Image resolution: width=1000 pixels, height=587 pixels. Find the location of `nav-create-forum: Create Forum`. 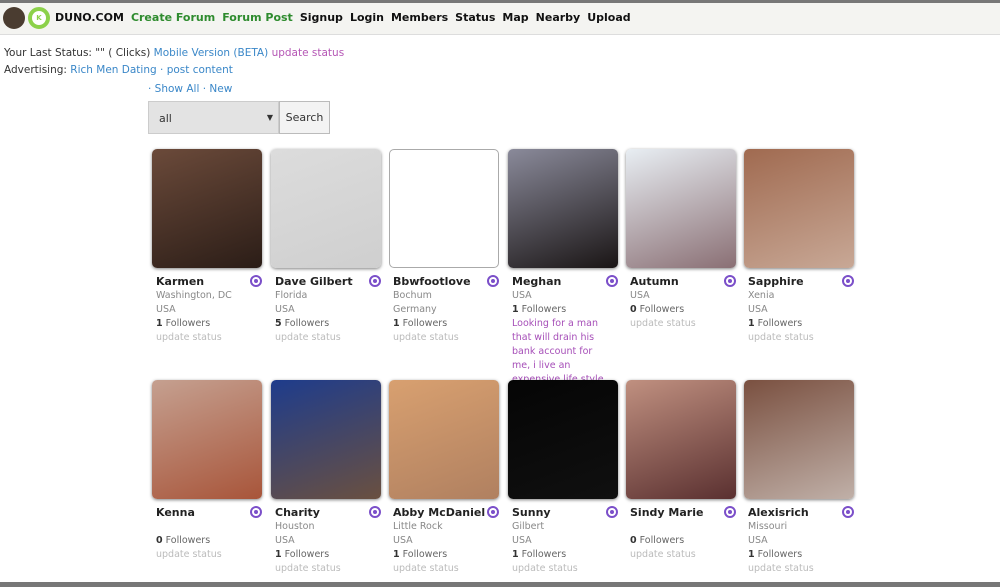

nav-create-forum: Create Forum is located at coordinates (173, 17).